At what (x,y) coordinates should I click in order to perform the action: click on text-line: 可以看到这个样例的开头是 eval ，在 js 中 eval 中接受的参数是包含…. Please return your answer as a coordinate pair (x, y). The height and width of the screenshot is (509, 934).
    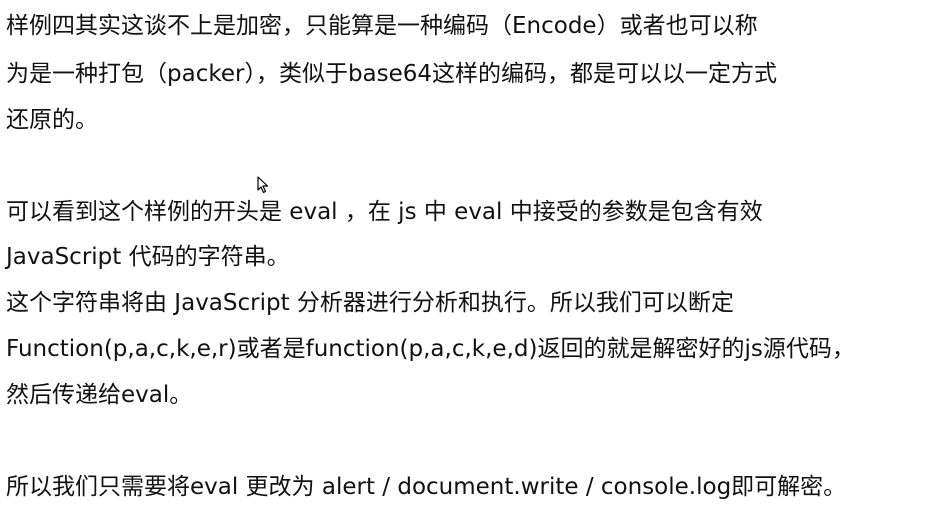
    Looking at the image, I should click on (384, 212).